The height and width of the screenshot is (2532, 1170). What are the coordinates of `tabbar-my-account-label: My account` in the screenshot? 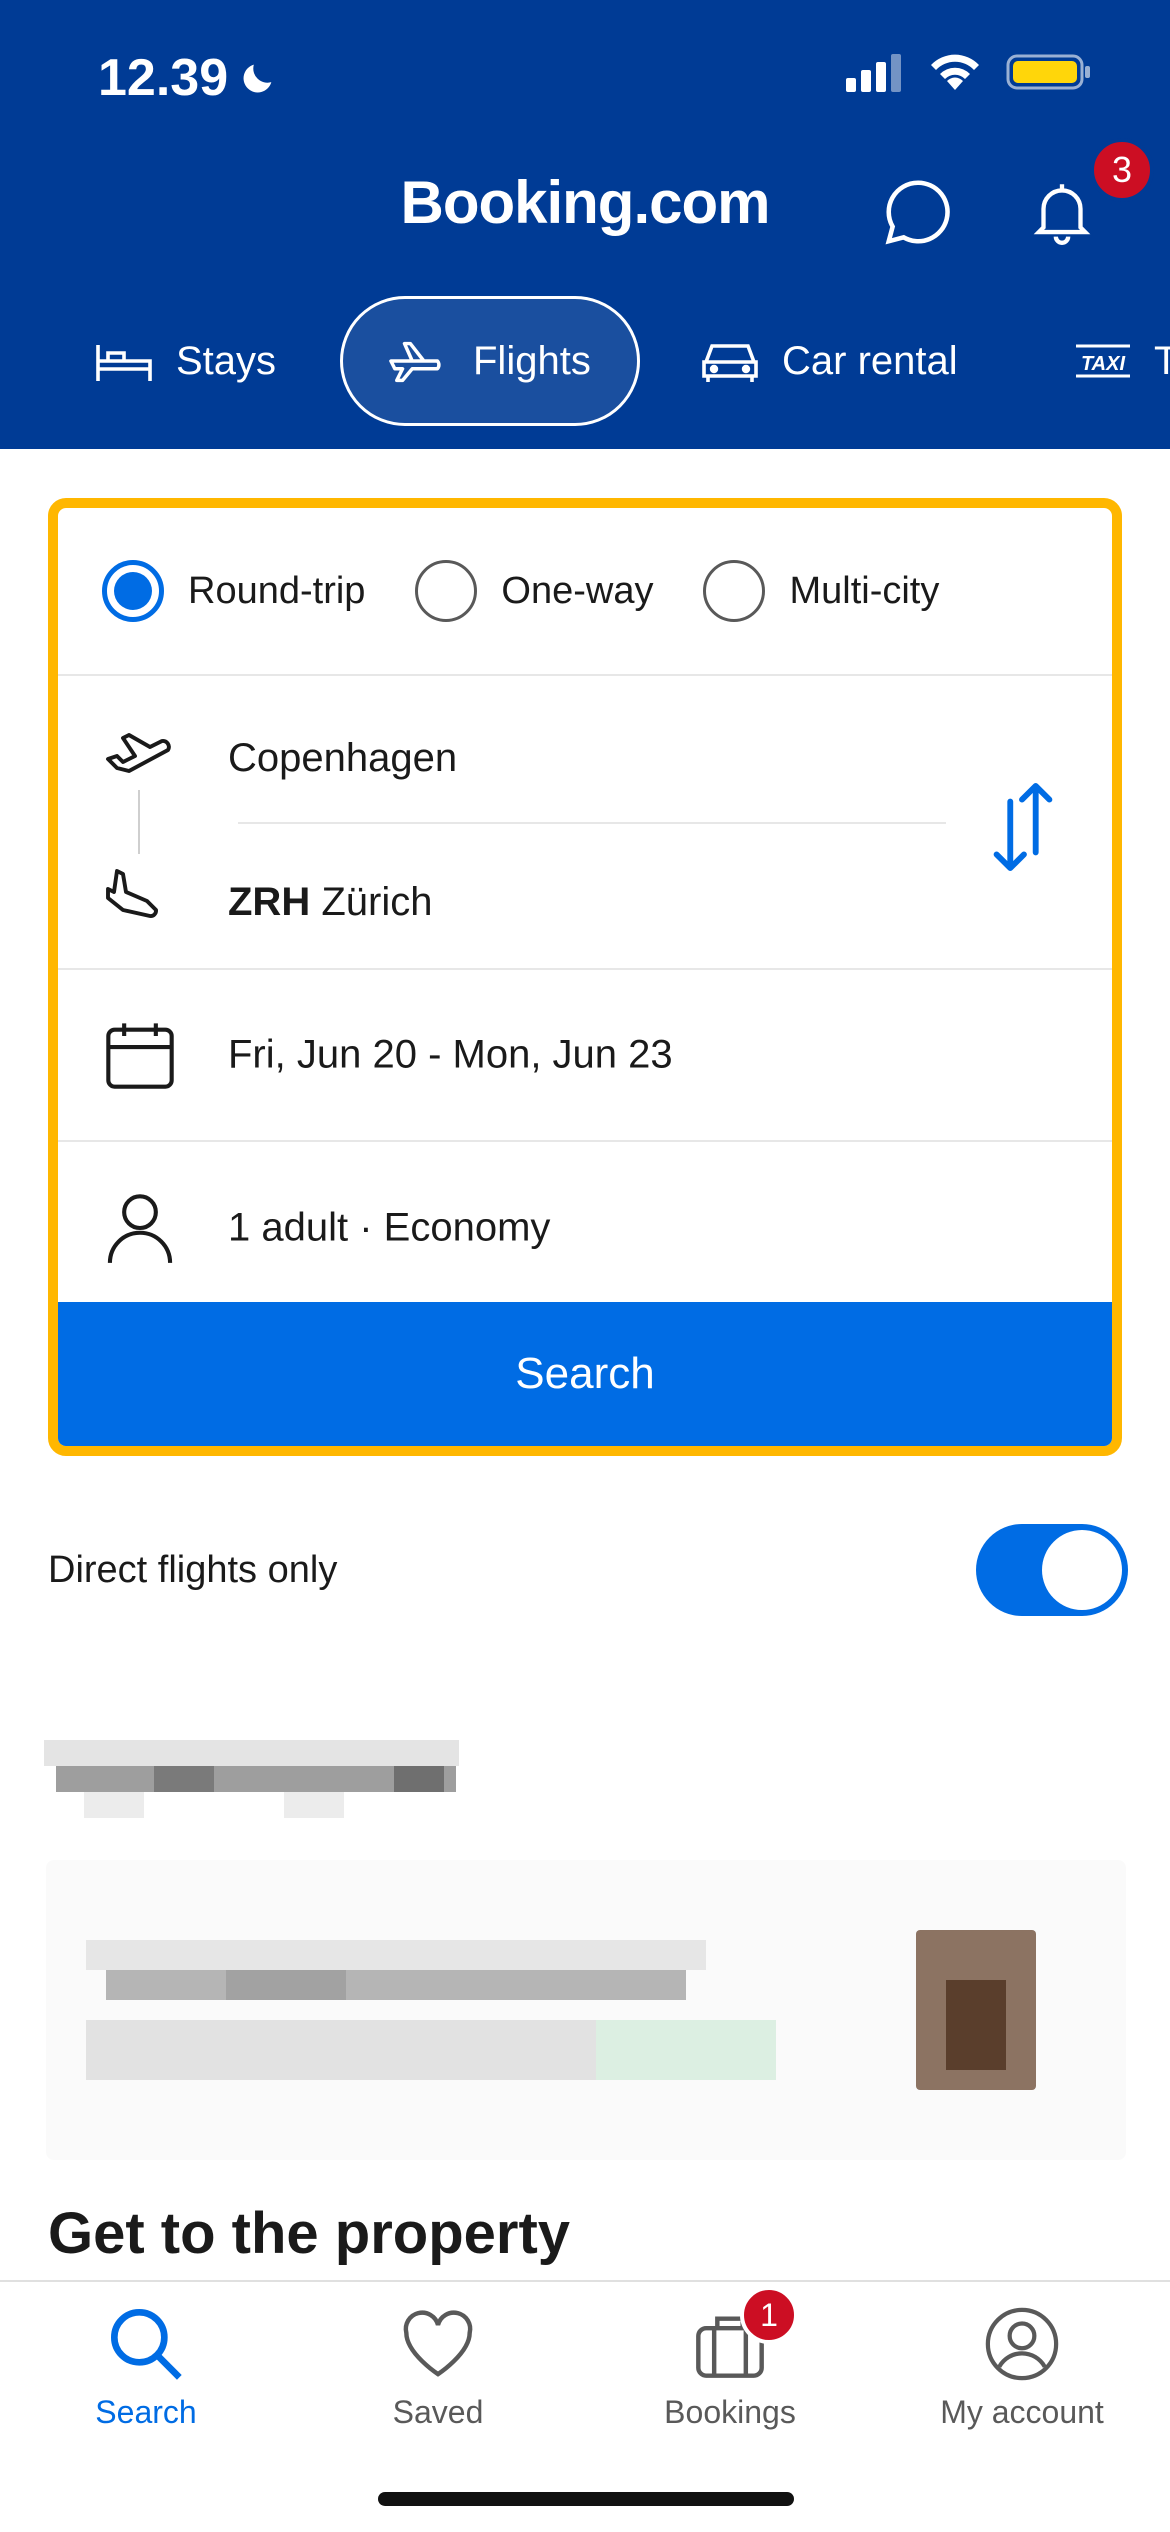 It's located at (1022, 2412).